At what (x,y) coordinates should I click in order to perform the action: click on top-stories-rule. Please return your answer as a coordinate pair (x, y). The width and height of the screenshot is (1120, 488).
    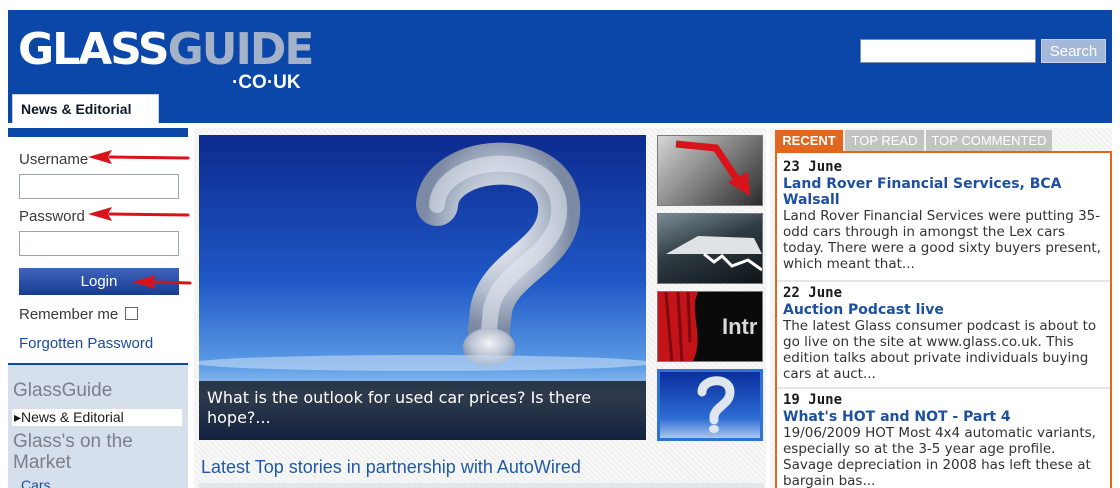
    Looking at the image, I should click on (481, 485).